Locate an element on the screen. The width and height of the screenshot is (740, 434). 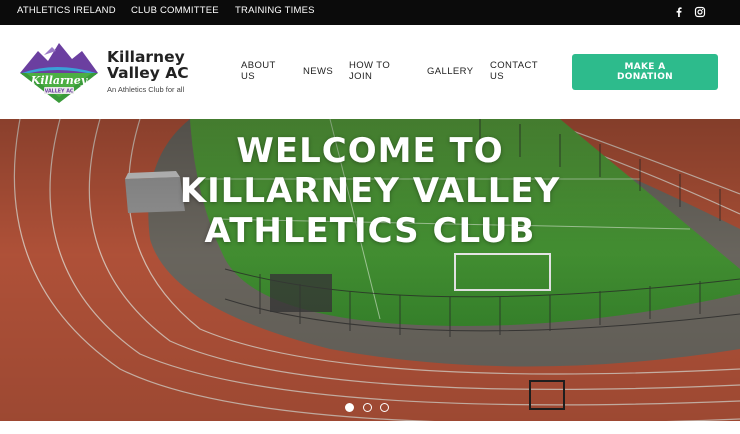
donation-label: MAKE A DONATION is located at coordinates (645, 72).